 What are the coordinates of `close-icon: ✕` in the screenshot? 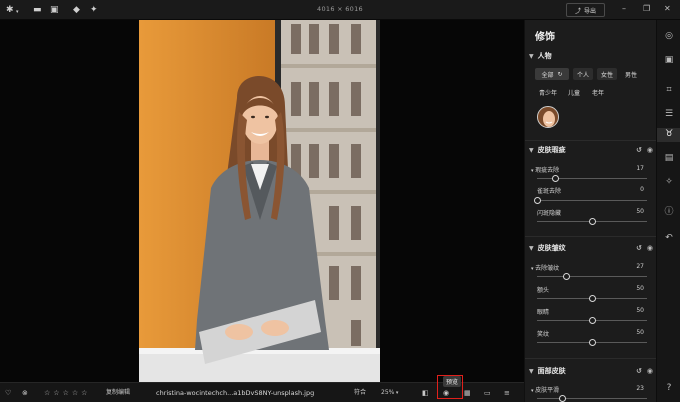 It's located at (667, 8).